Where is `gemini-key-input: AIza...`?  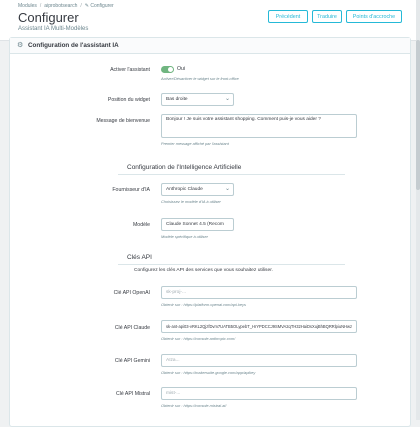 gemini-key-input: AIza... is located at coordinates (259, 360).